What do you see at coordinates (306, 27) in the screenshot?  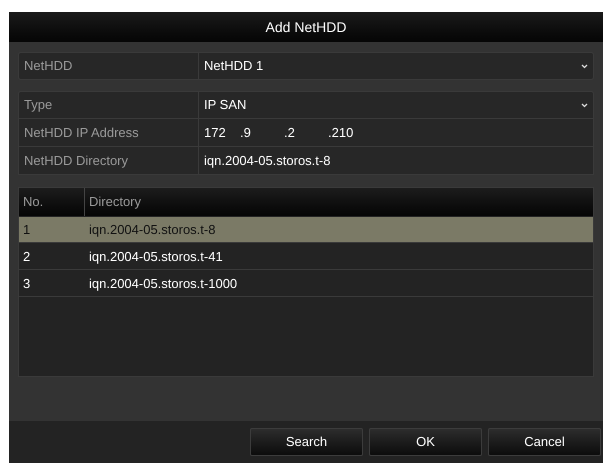 I see `dialog-title: Add NetHDD` at bounding box center [306, 27].